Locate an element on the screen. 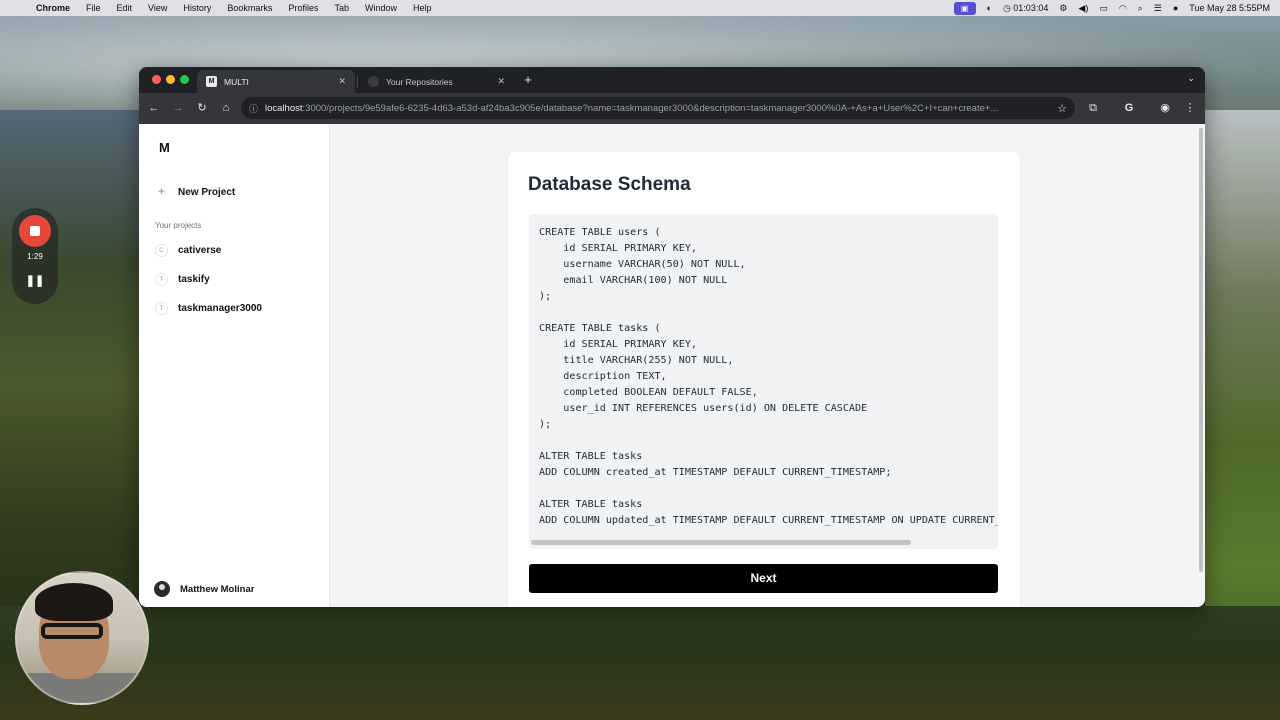 This screenshot has width=1280, height=720. recording-elapsed-time: 1:29 is located at coordinates (35, 256).